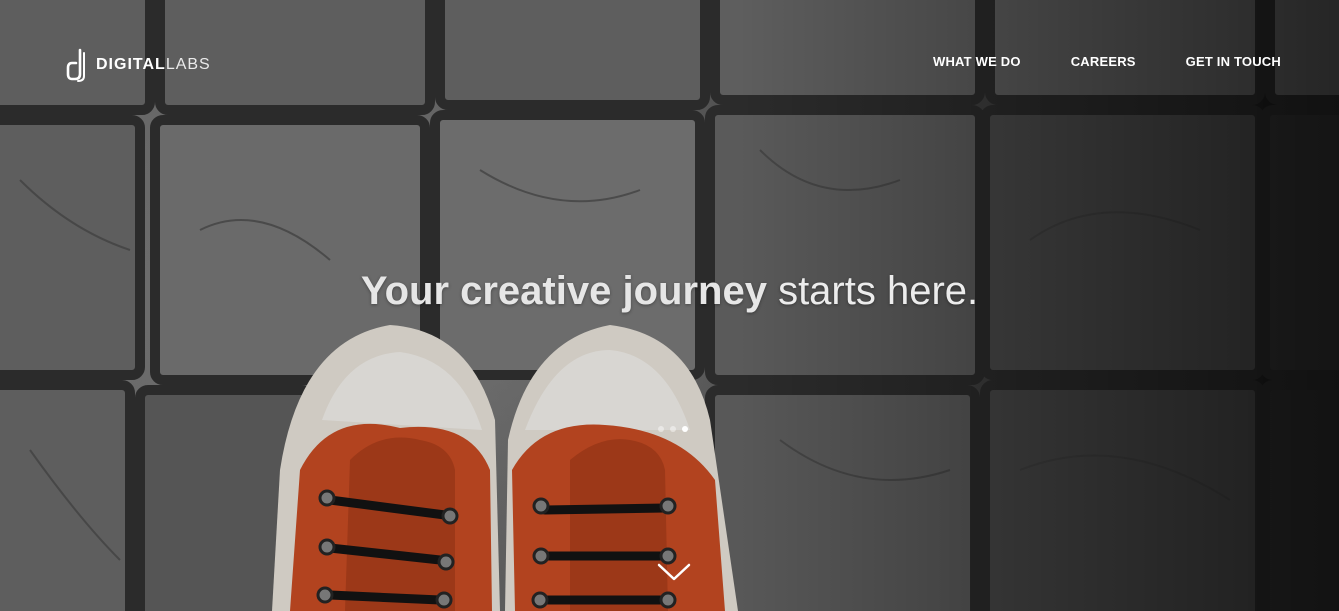  I want to click on logo-wordmark: DIGITALLABS, so click(153, 65).